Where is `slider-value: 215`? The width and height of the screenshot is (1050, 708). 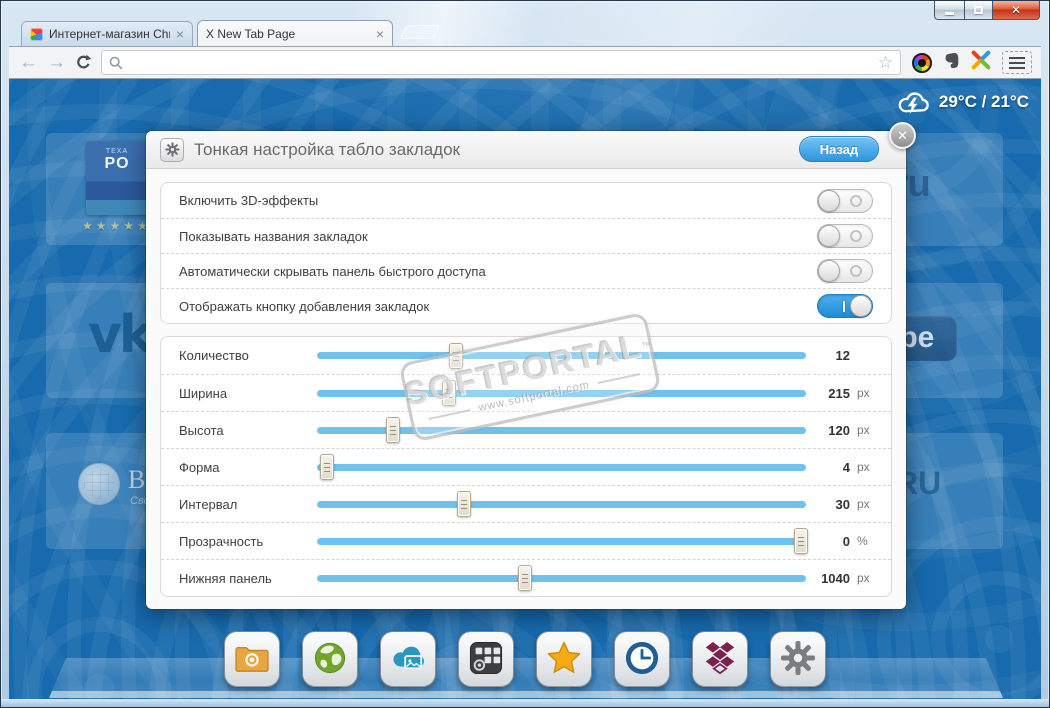
slider-value: 215 is located at coordinates (839, 393).